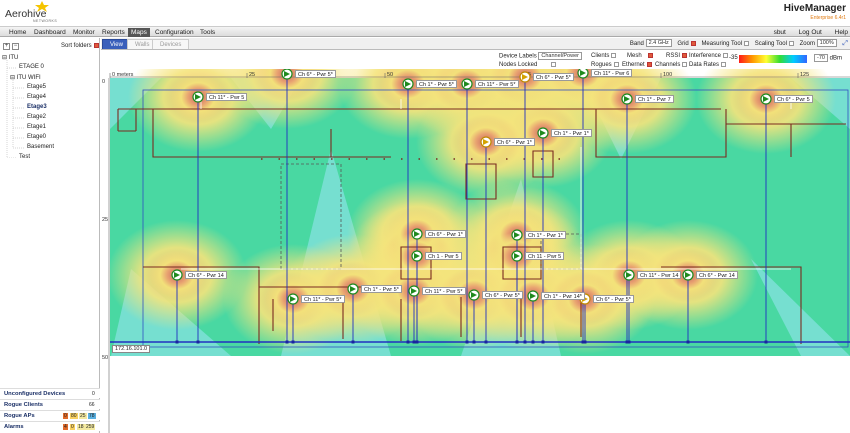  I want to click on alarms-box: Alarms 4 0 18 259, so click(50, 426).